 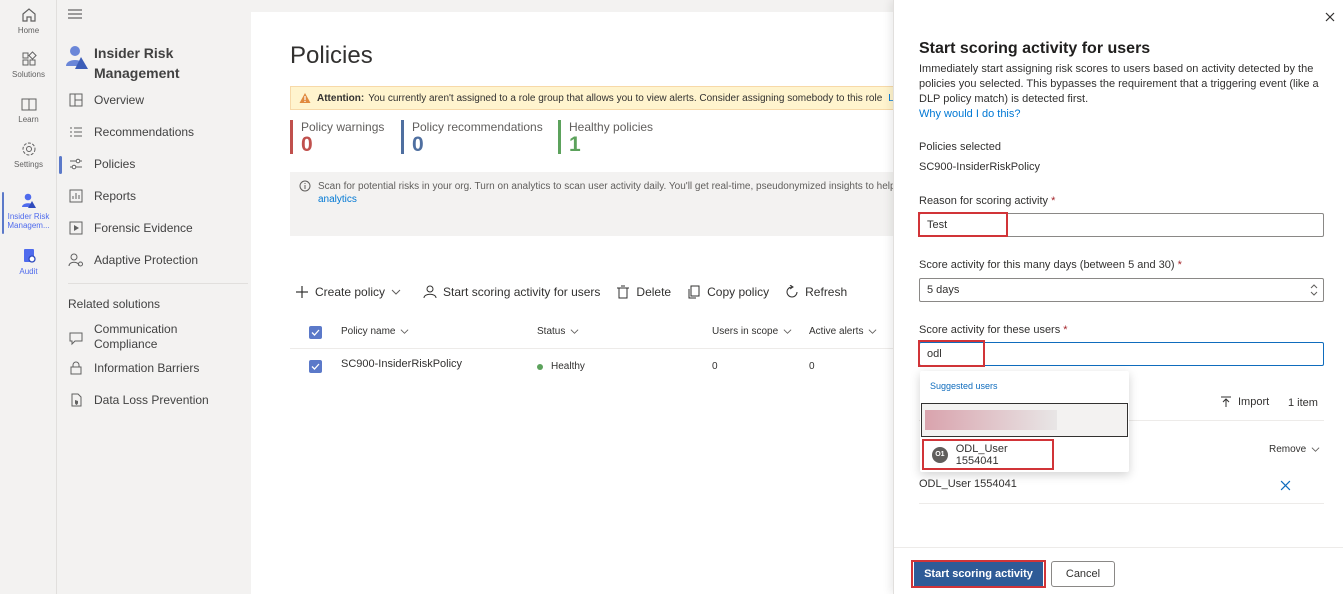 What do you see at coordinates (137, 73) in the screenshot?
I see `solution-title-line2: Management` at bounding box center [137, 73].